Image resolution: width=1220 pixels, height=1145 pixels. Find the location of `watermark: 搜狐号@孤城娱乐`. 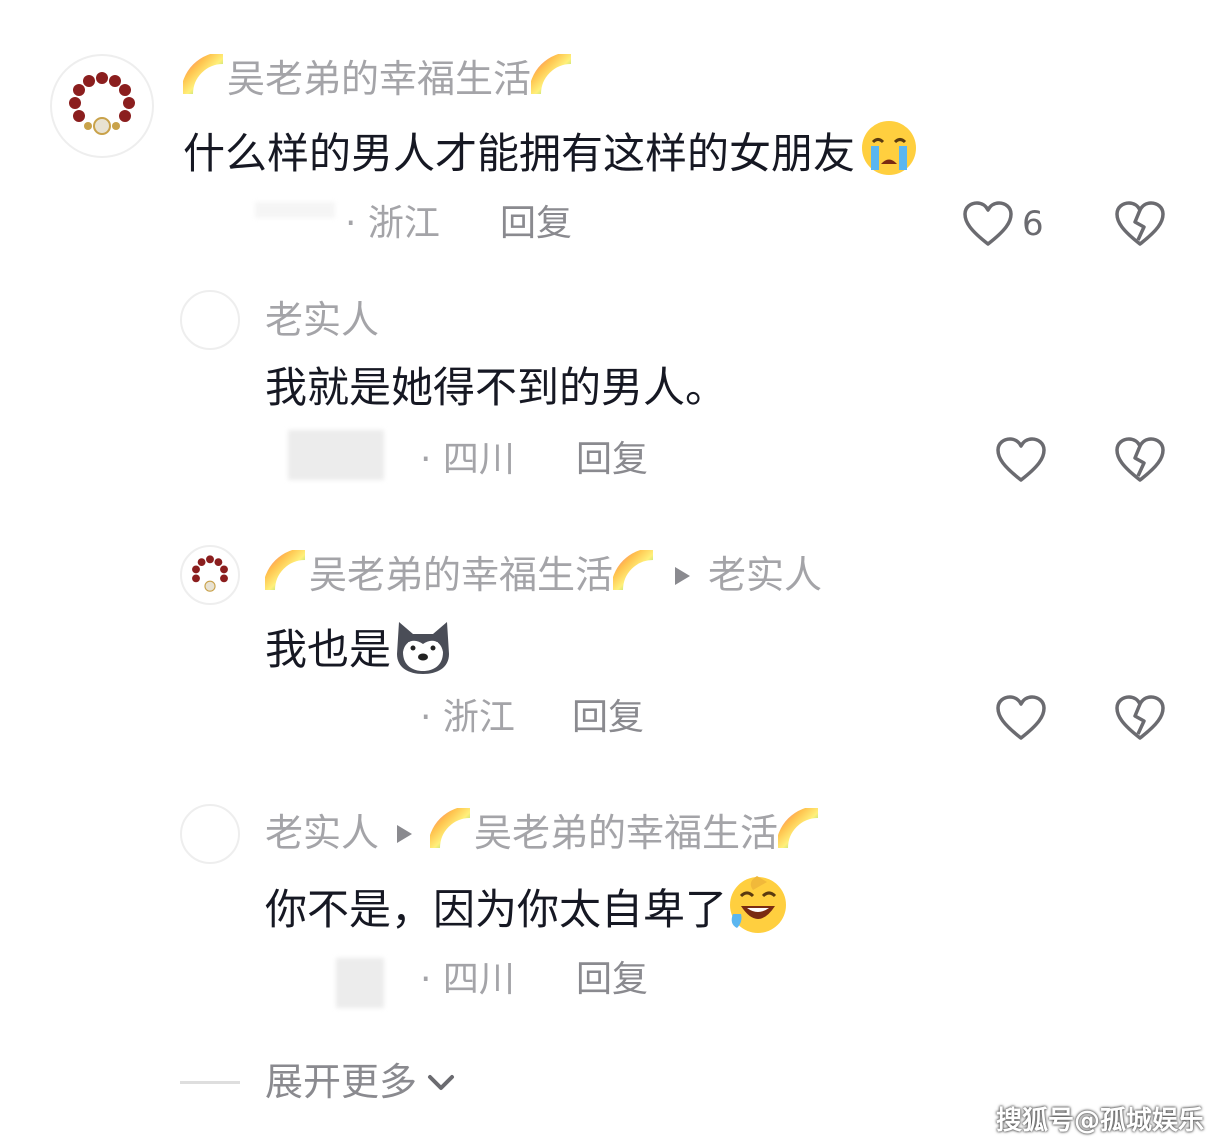

watermark: 搜狐号@孤城娱乐 is located at coordinates (1100, 1121).